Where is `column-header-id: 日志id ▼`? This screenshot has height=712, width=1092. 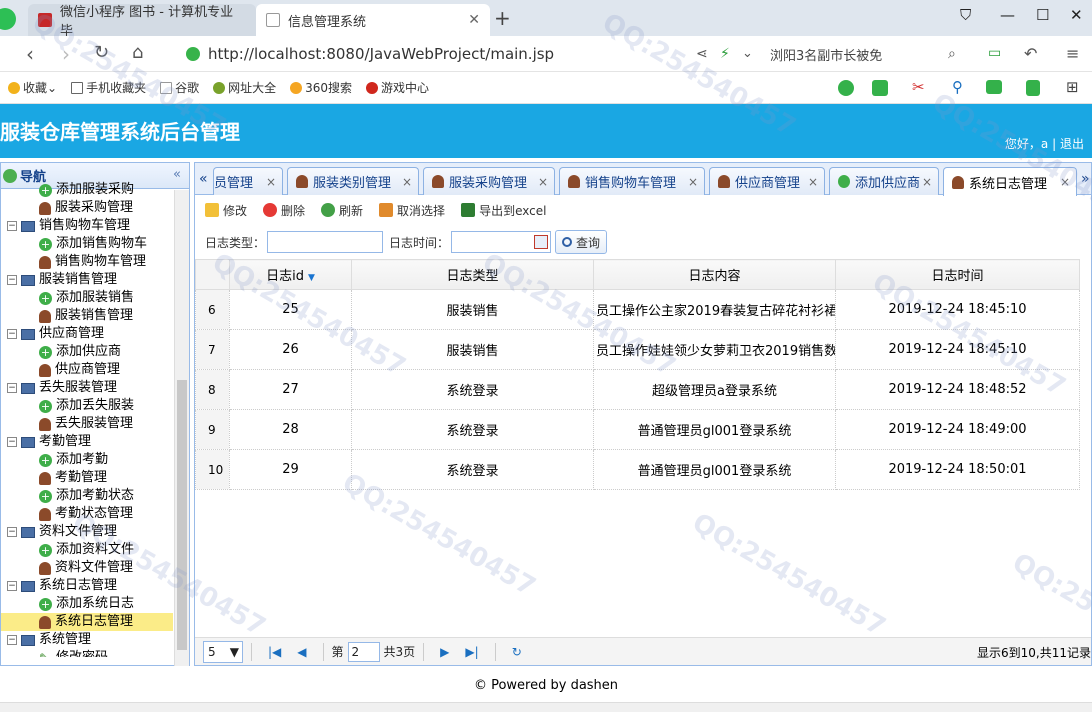
column-header-id: 日志id ▼ is located at coordinates (290, 274).